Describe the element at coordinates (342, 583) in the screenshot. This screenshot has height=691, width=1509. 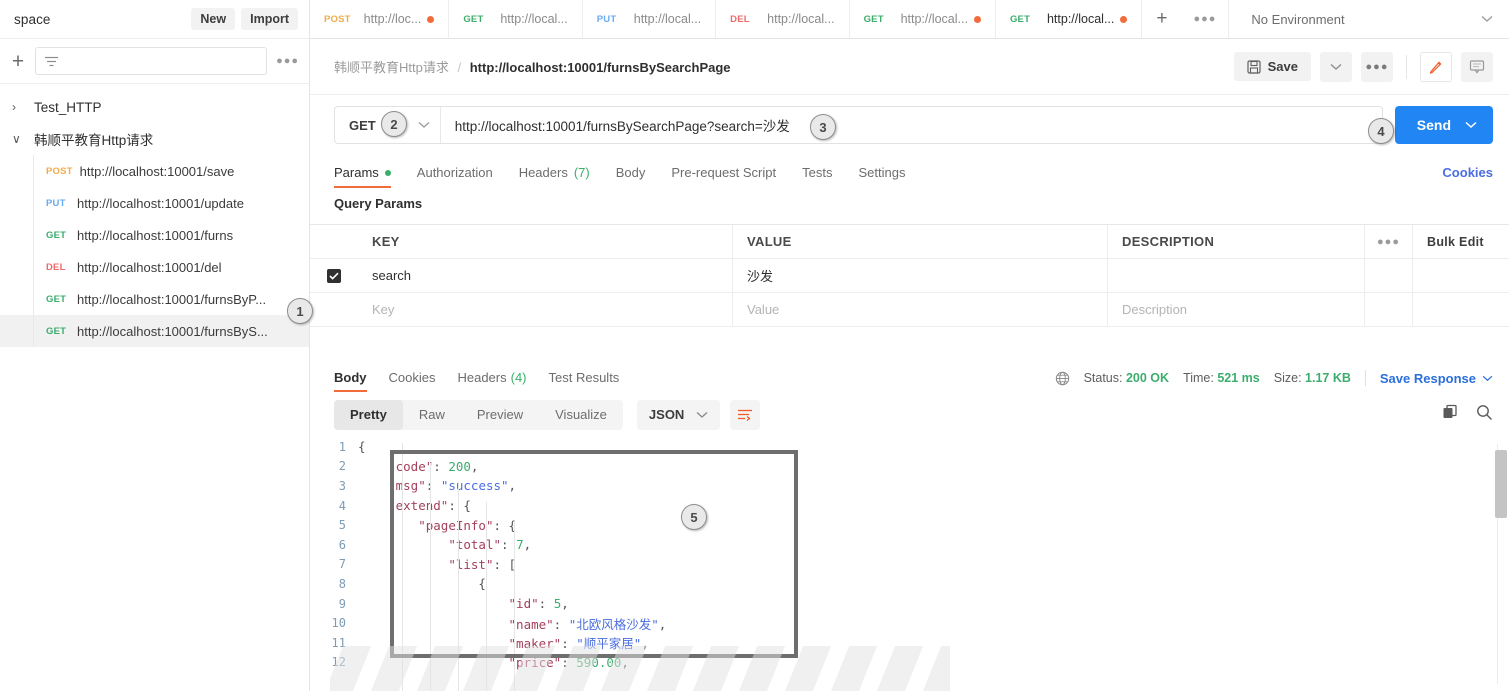
I see `line-number: 8` at that location.